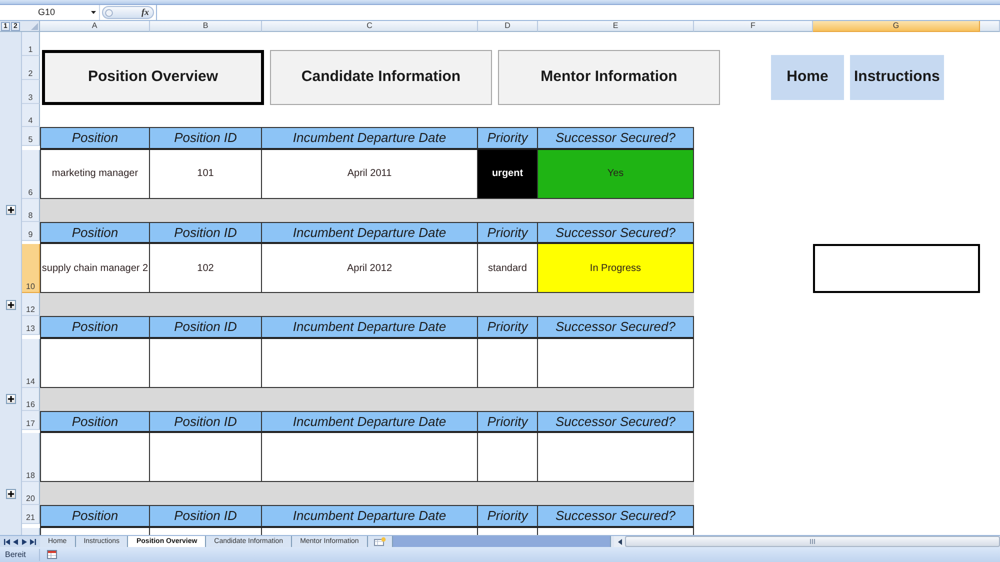 This screenshot has width=1000, height=562. What do you see at coordinates (370, 268) in the screenshot?
I see `table-cell: April 2012` at bounding box center [370, 268].